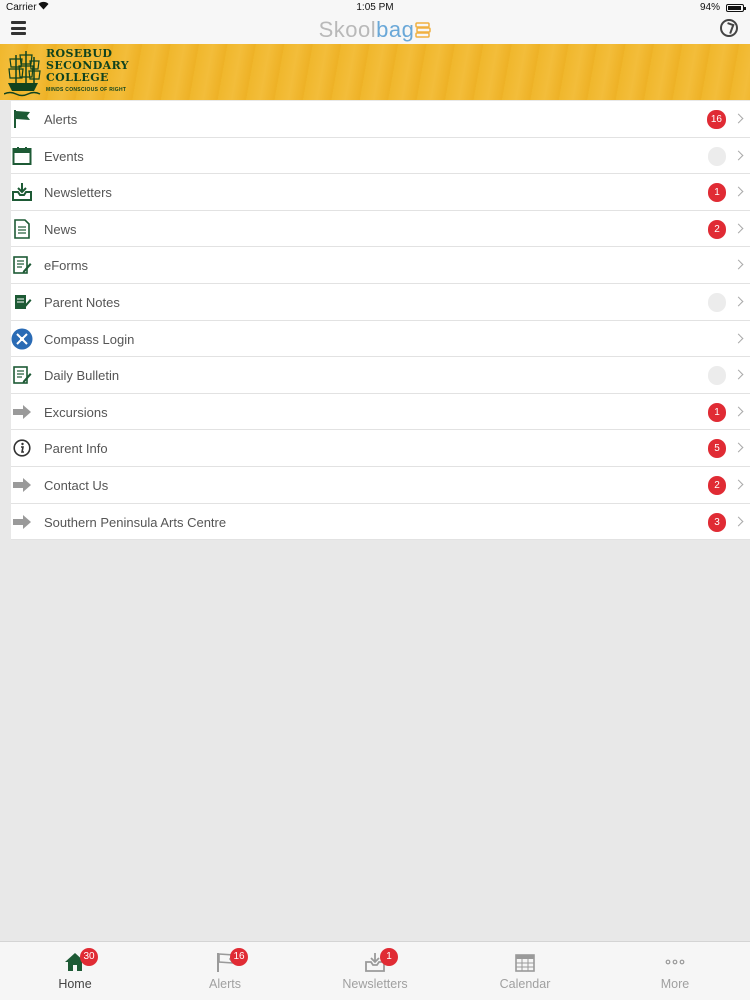 The width and height of the screenshot is (750, 1000). I want to click on battery-percent: 94%, so click(709, 7).